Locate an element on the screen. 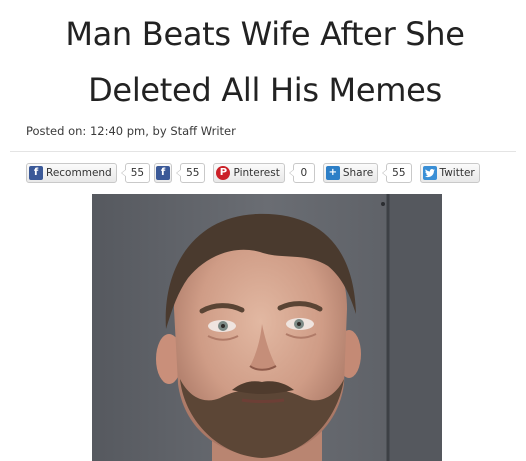 This screenshot has width=526, height=461. article-byline: Posted on: 12:40 pm, by Staff Writer is located at coordinates (131, 131).